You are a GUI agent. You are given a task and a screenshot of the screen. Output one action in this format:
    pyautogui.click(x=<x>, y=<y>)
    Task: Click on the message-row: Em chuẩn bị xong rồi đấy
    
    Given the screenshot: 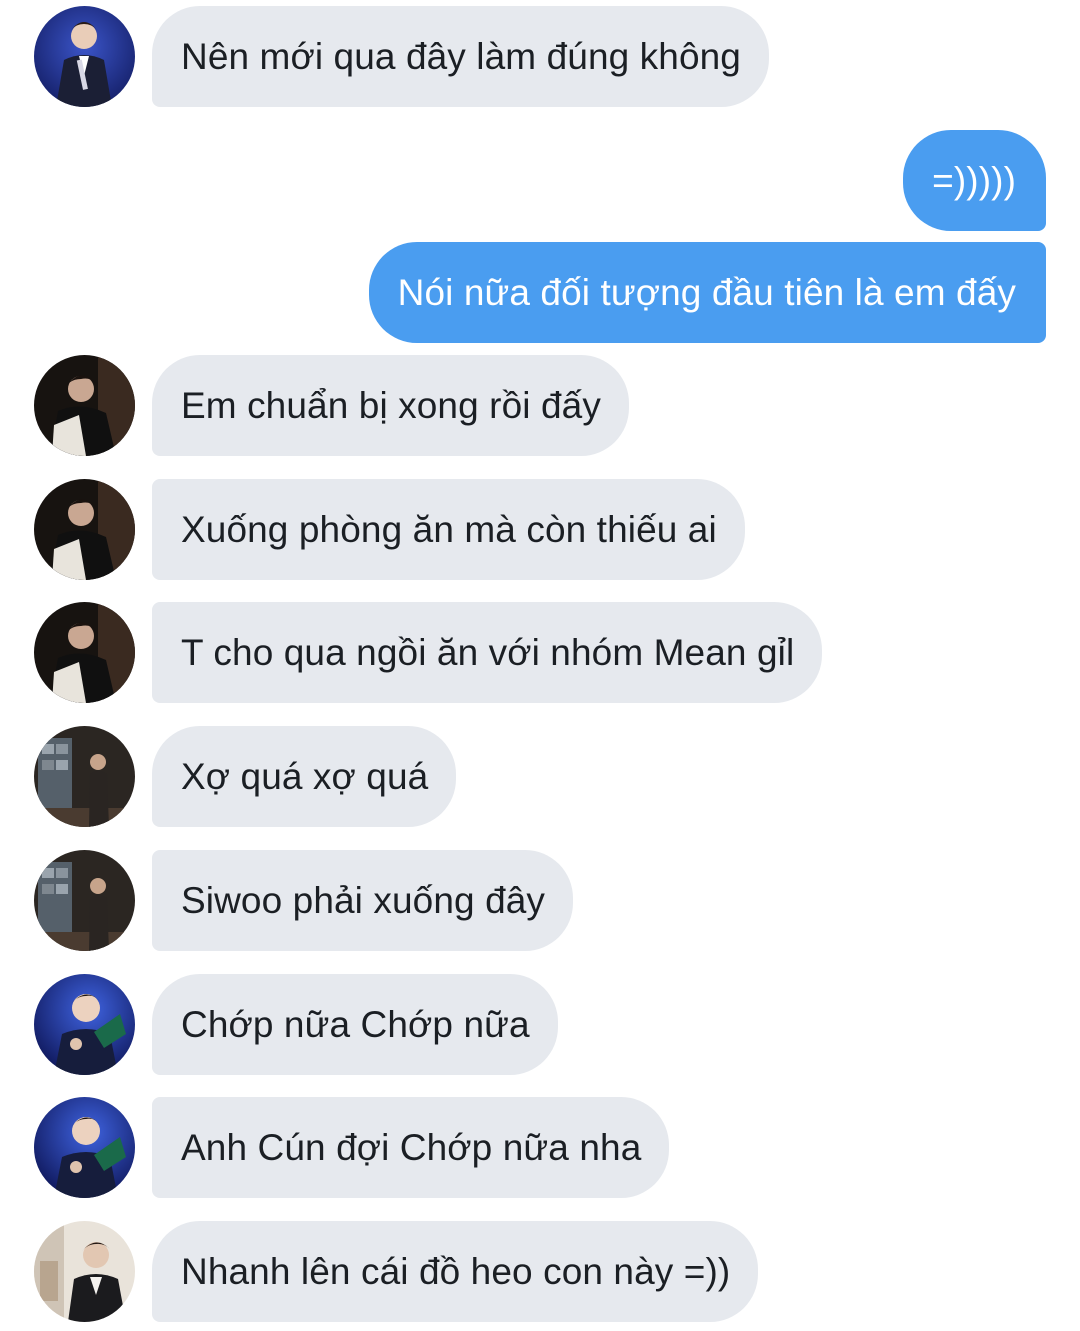 What is the action you would take?
    pyautogui.click(x=540, y=405)
    